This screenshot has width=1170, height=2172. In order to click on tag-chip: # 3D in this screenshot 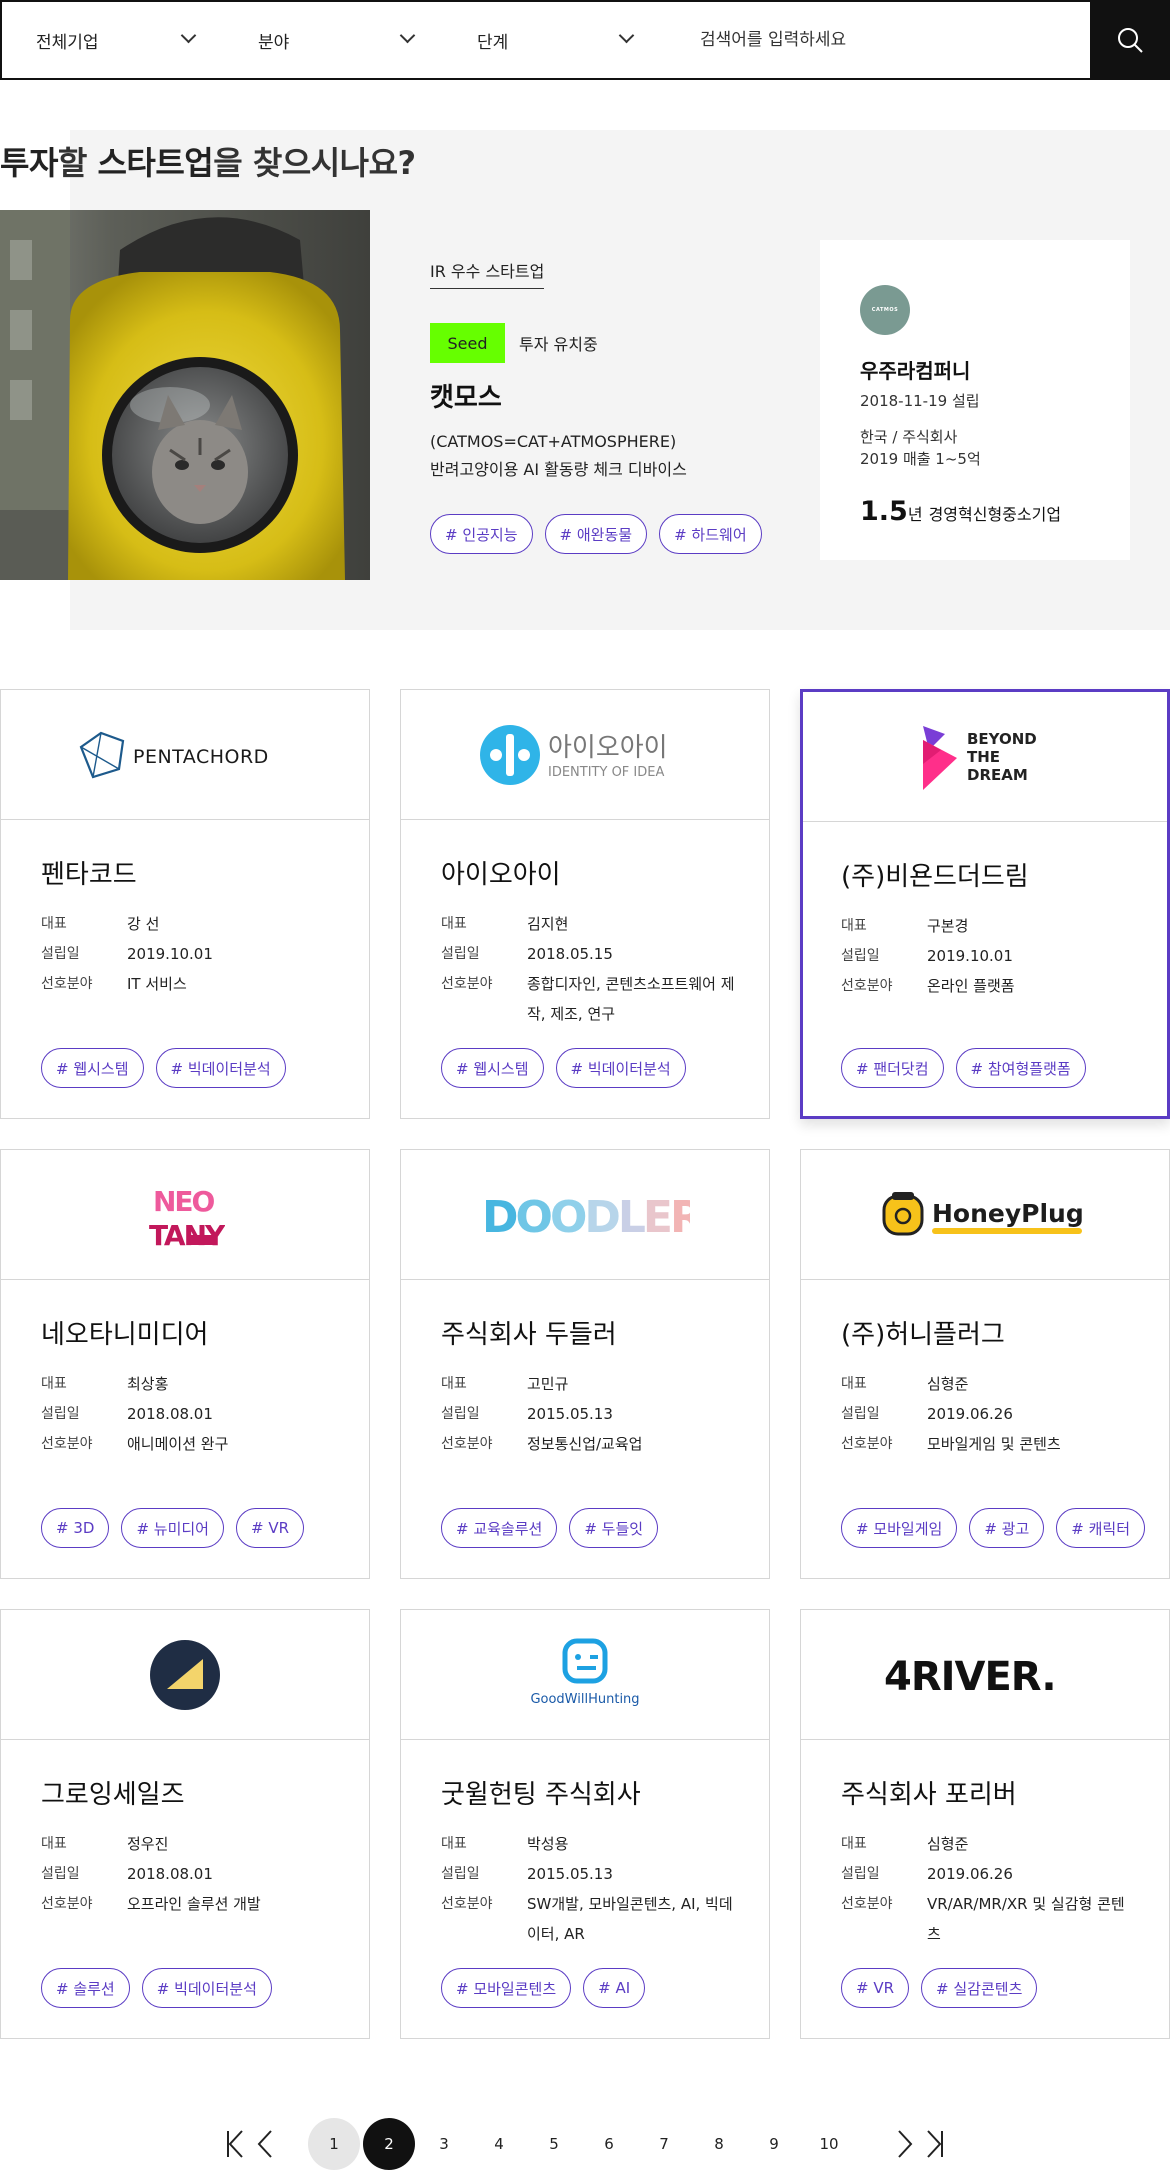, I will do `click(75, 1528)`.